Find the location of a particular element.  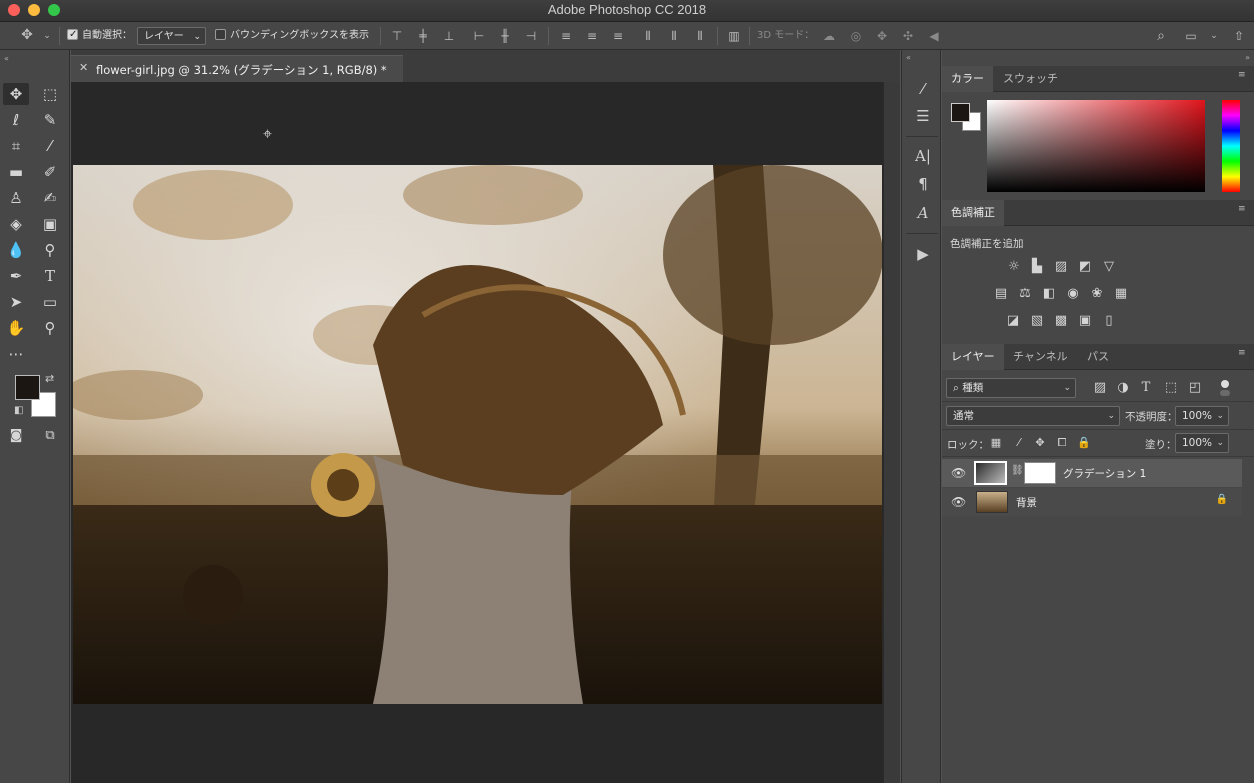

brush-preset-icon: ⁄ is located at coordinates (923, 89).